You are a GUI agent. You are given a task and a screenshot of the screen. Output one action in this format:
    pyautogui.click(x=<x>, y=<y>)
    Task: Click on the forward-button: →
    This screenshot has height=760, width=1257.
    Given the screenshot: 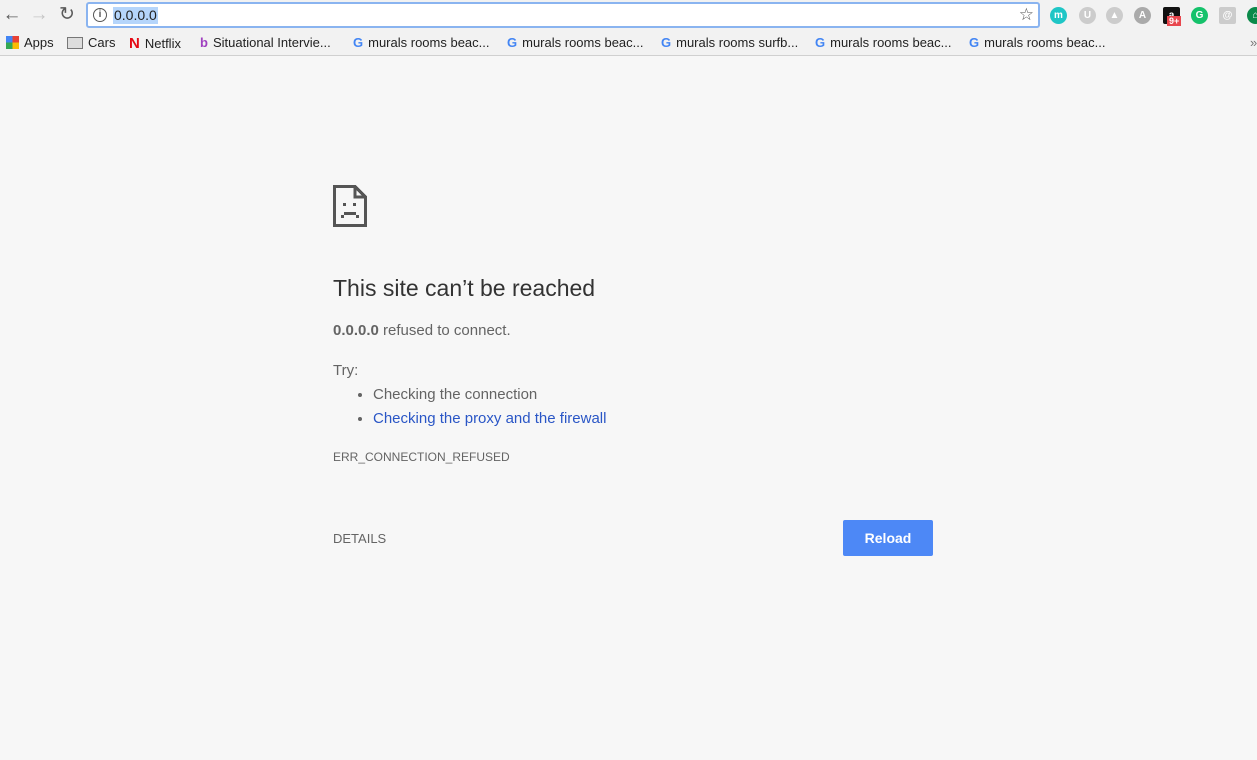 What is the action you would take?
    pyautogui.click(x=39, y=15)
    